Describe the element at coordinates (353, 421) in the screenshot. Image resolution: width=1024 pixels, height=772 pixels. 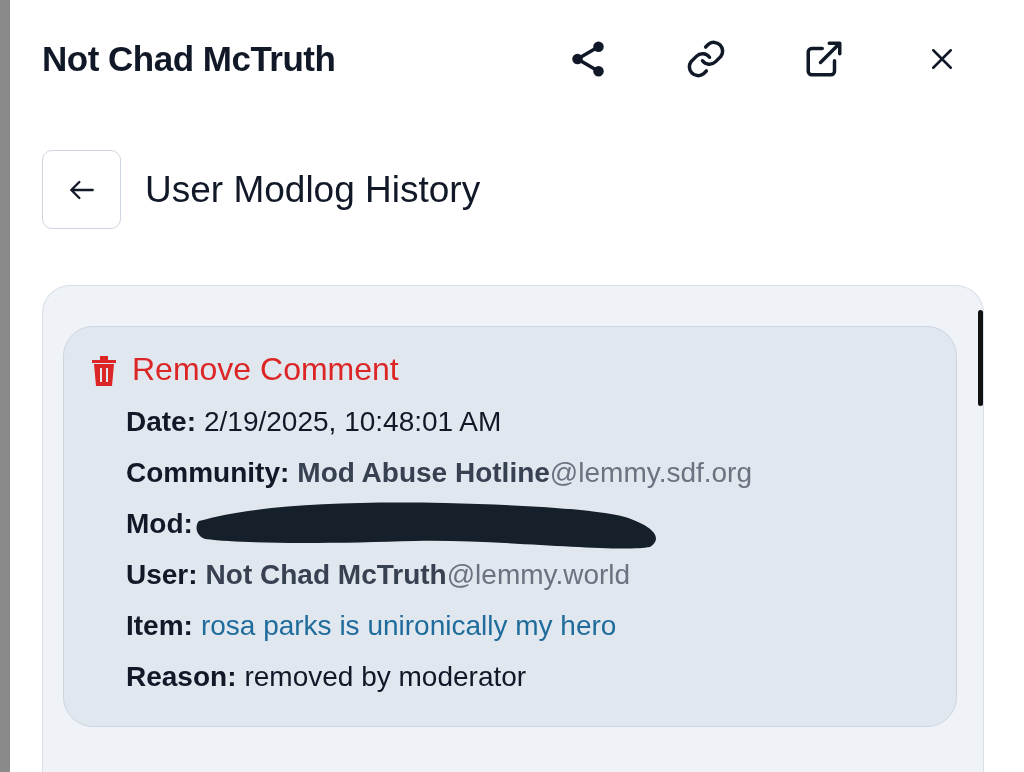
I see `field-value: 2/19/2025, 10:48:01 AM` at that location.